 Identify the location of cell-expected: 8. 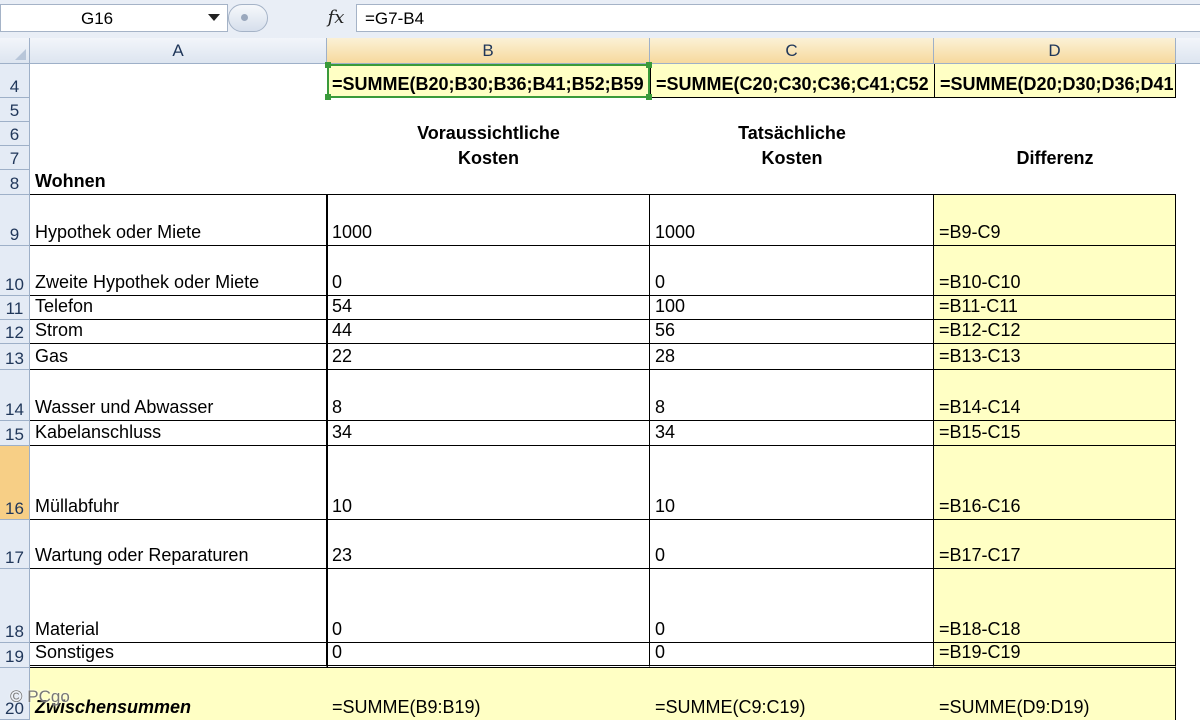
(488, 395).